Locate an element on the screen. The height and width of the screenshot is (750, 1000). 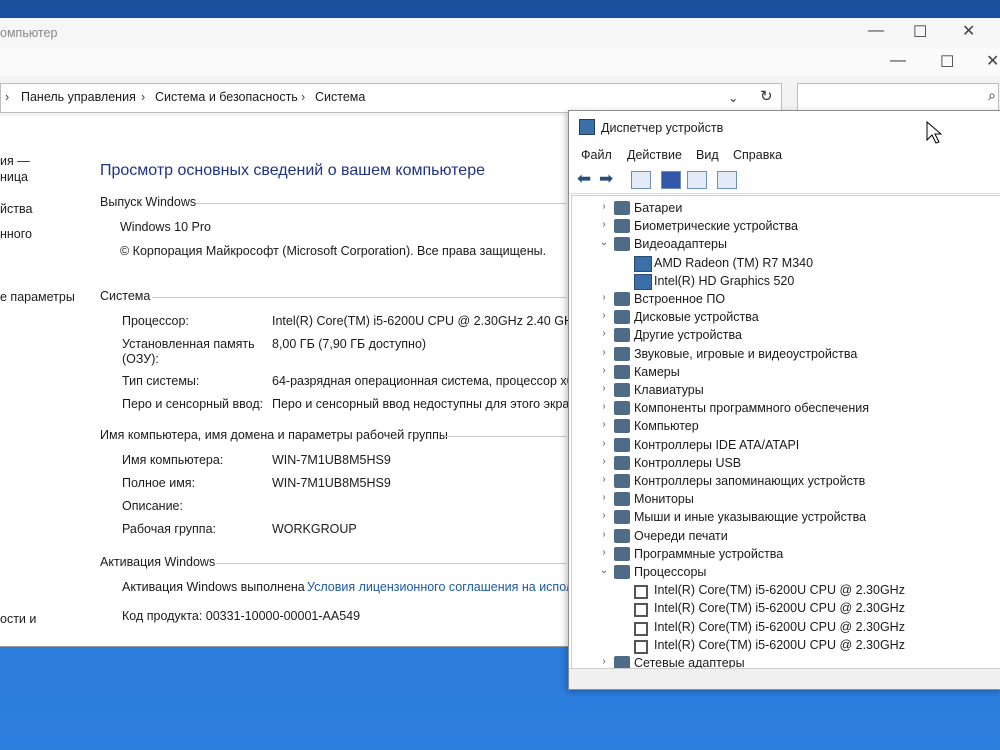
back-arrow-icon: ⬅ is located at coordinates (584, 179).